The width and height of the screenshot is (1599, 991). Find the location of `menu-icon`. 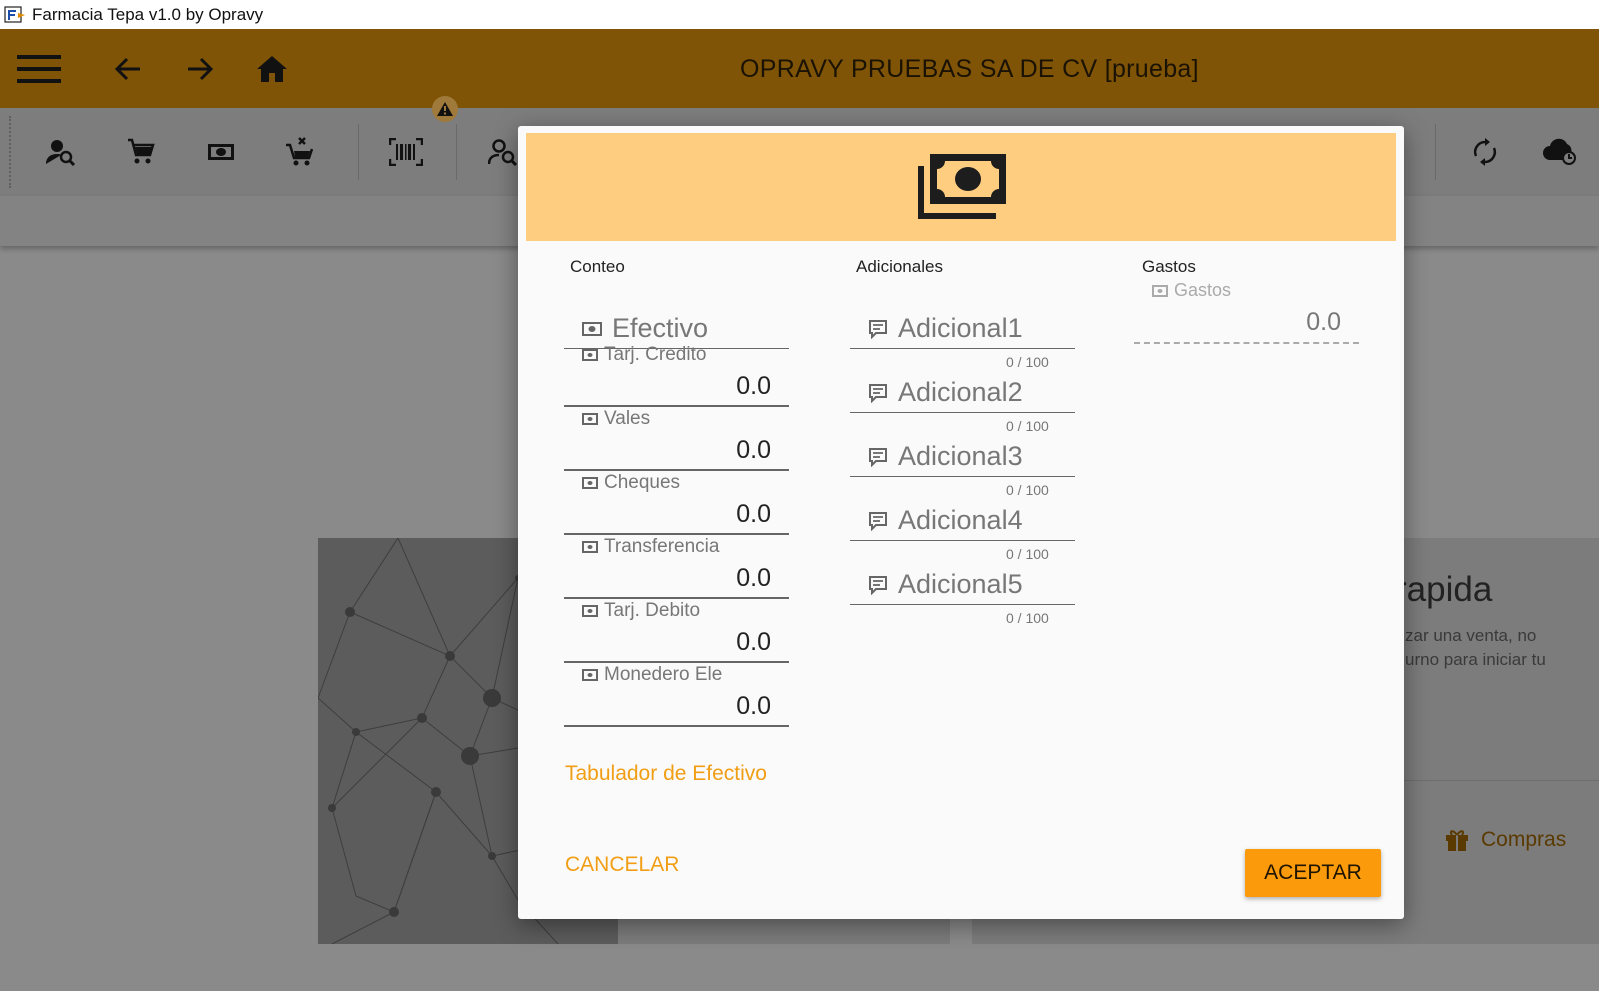

menu-icon is located at coordinates (39, 68).